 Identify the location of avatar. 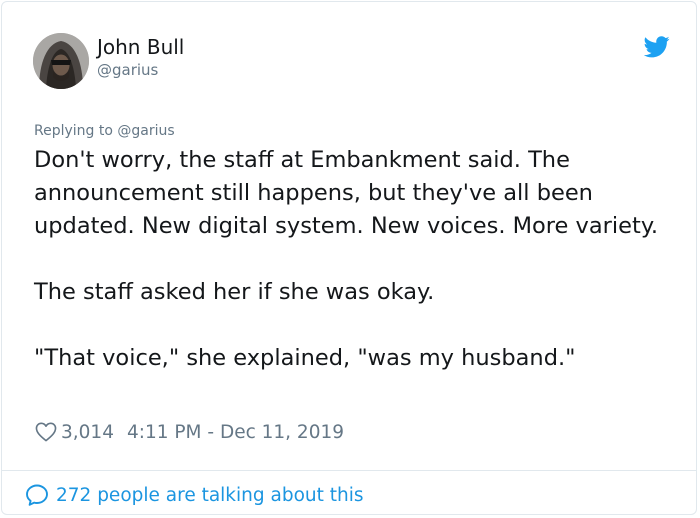
(61, 61).